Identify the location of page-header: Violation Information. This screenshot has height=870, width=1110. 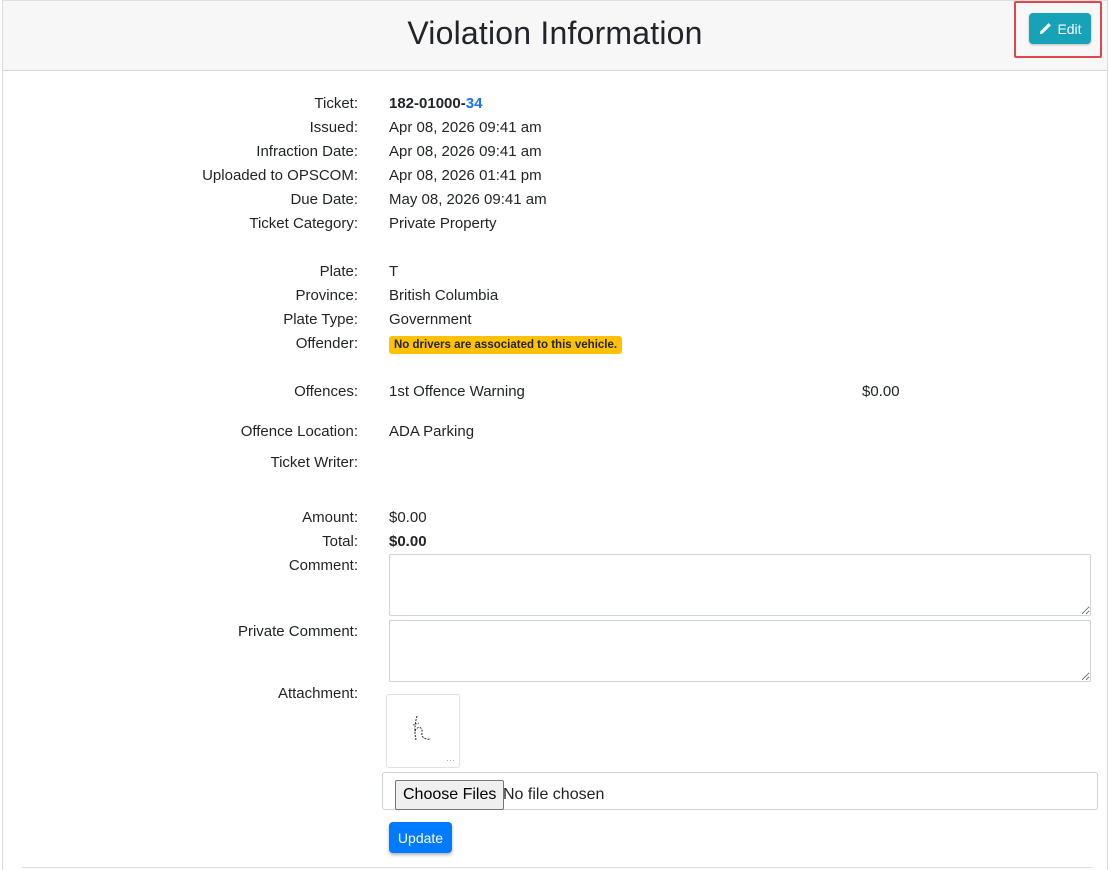
(555, 35).